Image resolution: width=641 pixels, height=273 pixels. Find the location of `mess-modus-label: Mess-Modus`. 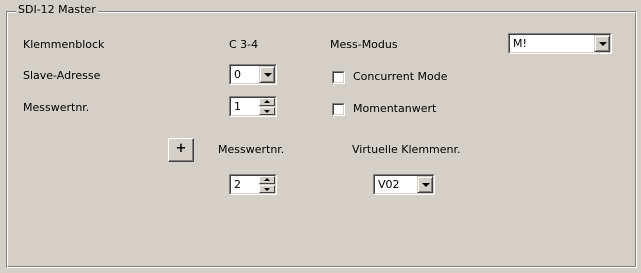

mess-modus-label: Mess-Modus is located at coordinates (364, 44).